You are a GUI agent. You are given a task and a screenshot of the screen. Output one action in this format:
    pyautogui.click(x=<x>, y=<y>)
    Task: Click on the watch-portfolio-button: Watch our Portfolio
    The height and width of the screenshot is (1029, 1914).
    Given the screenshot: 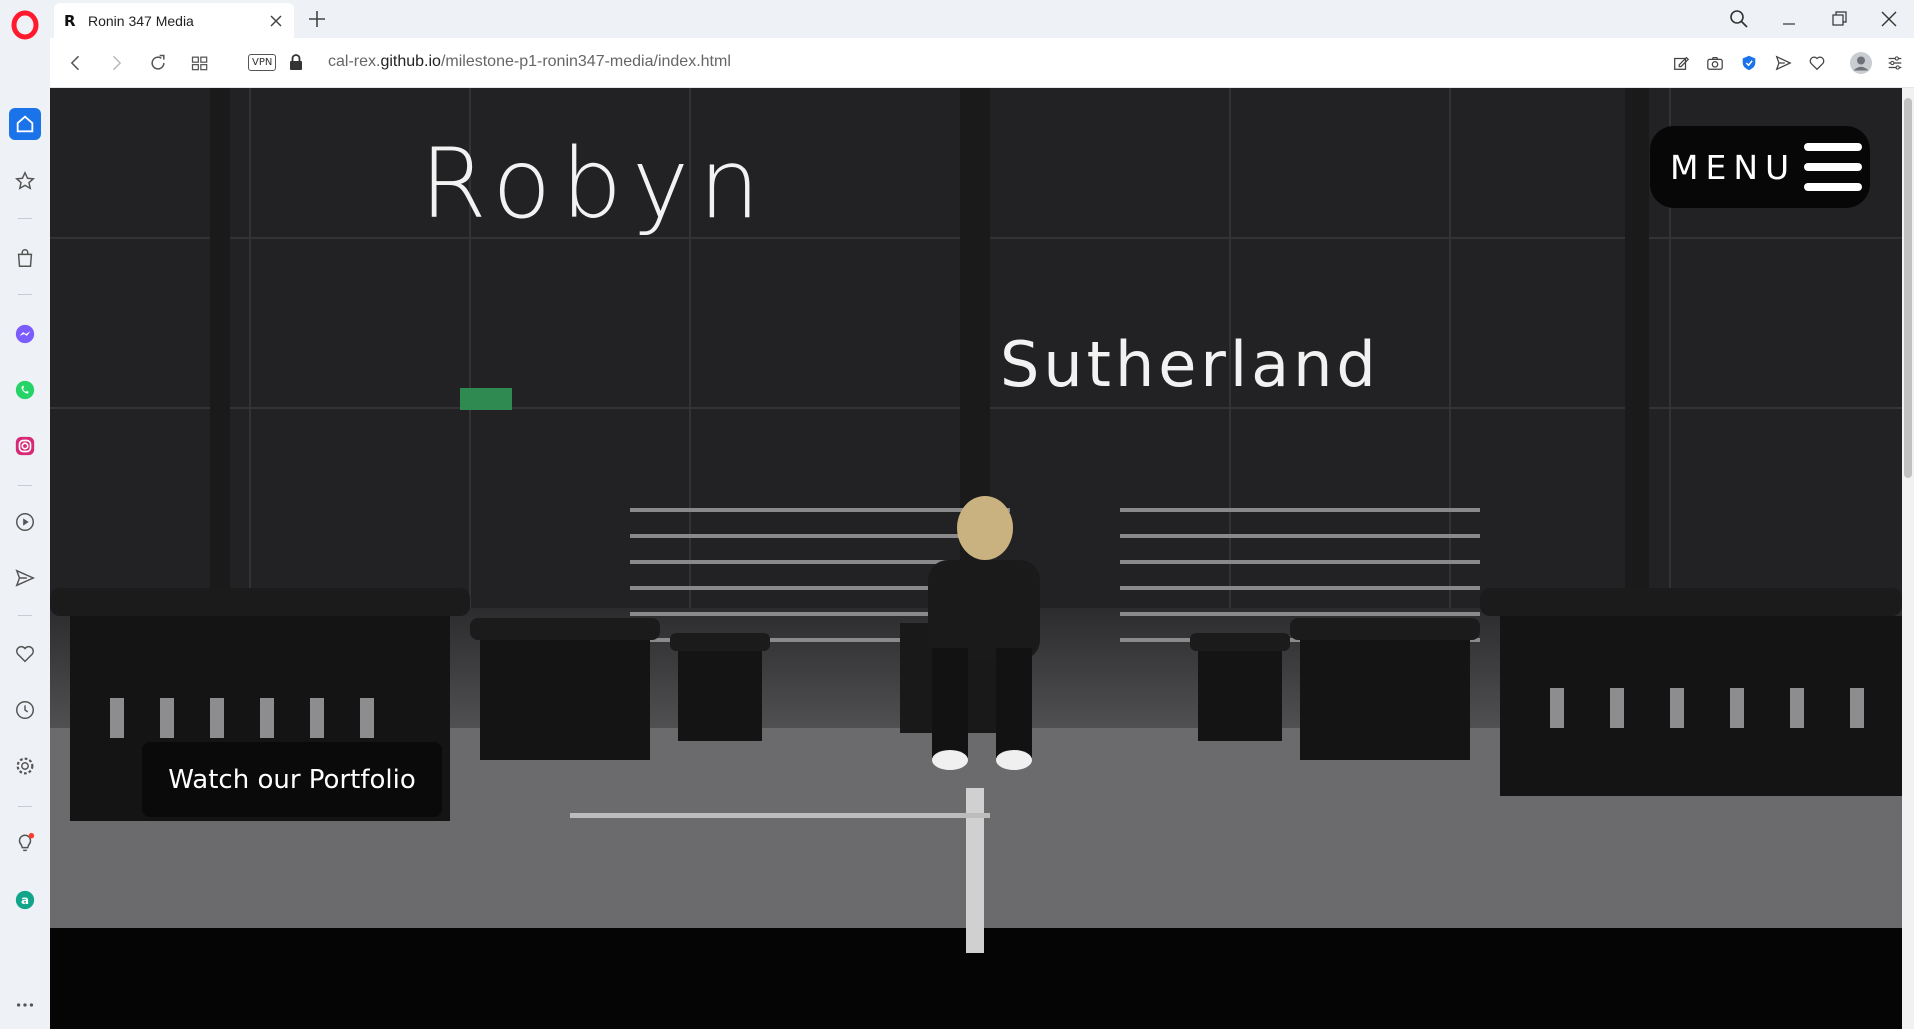 What is the action you would take?
    pyautogui.click(x=292, y=779)
    